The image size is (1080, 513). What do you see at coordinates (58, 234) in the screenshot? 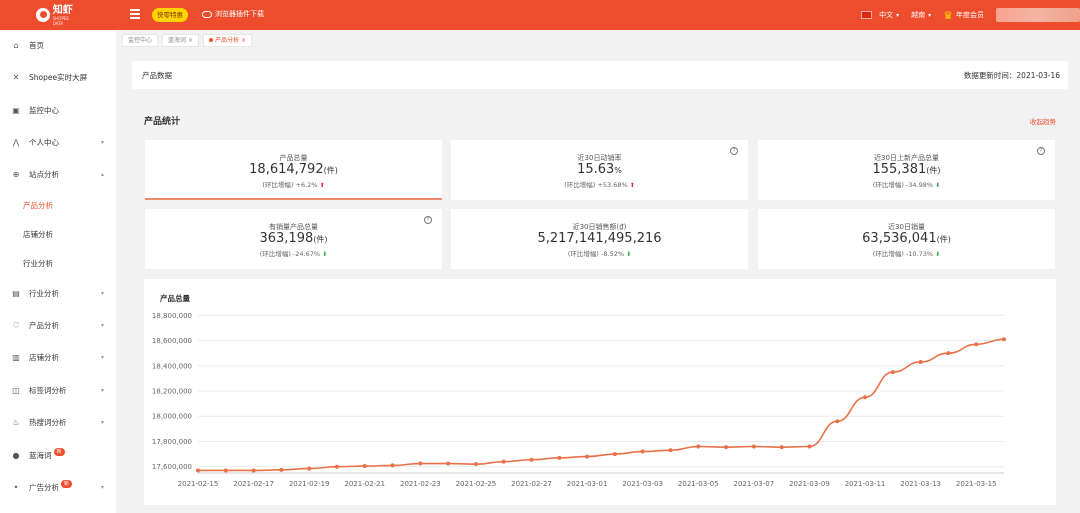
I see `sidebar-subitem-store-analysis: 店铺分析` at bounding box center [58, 234].